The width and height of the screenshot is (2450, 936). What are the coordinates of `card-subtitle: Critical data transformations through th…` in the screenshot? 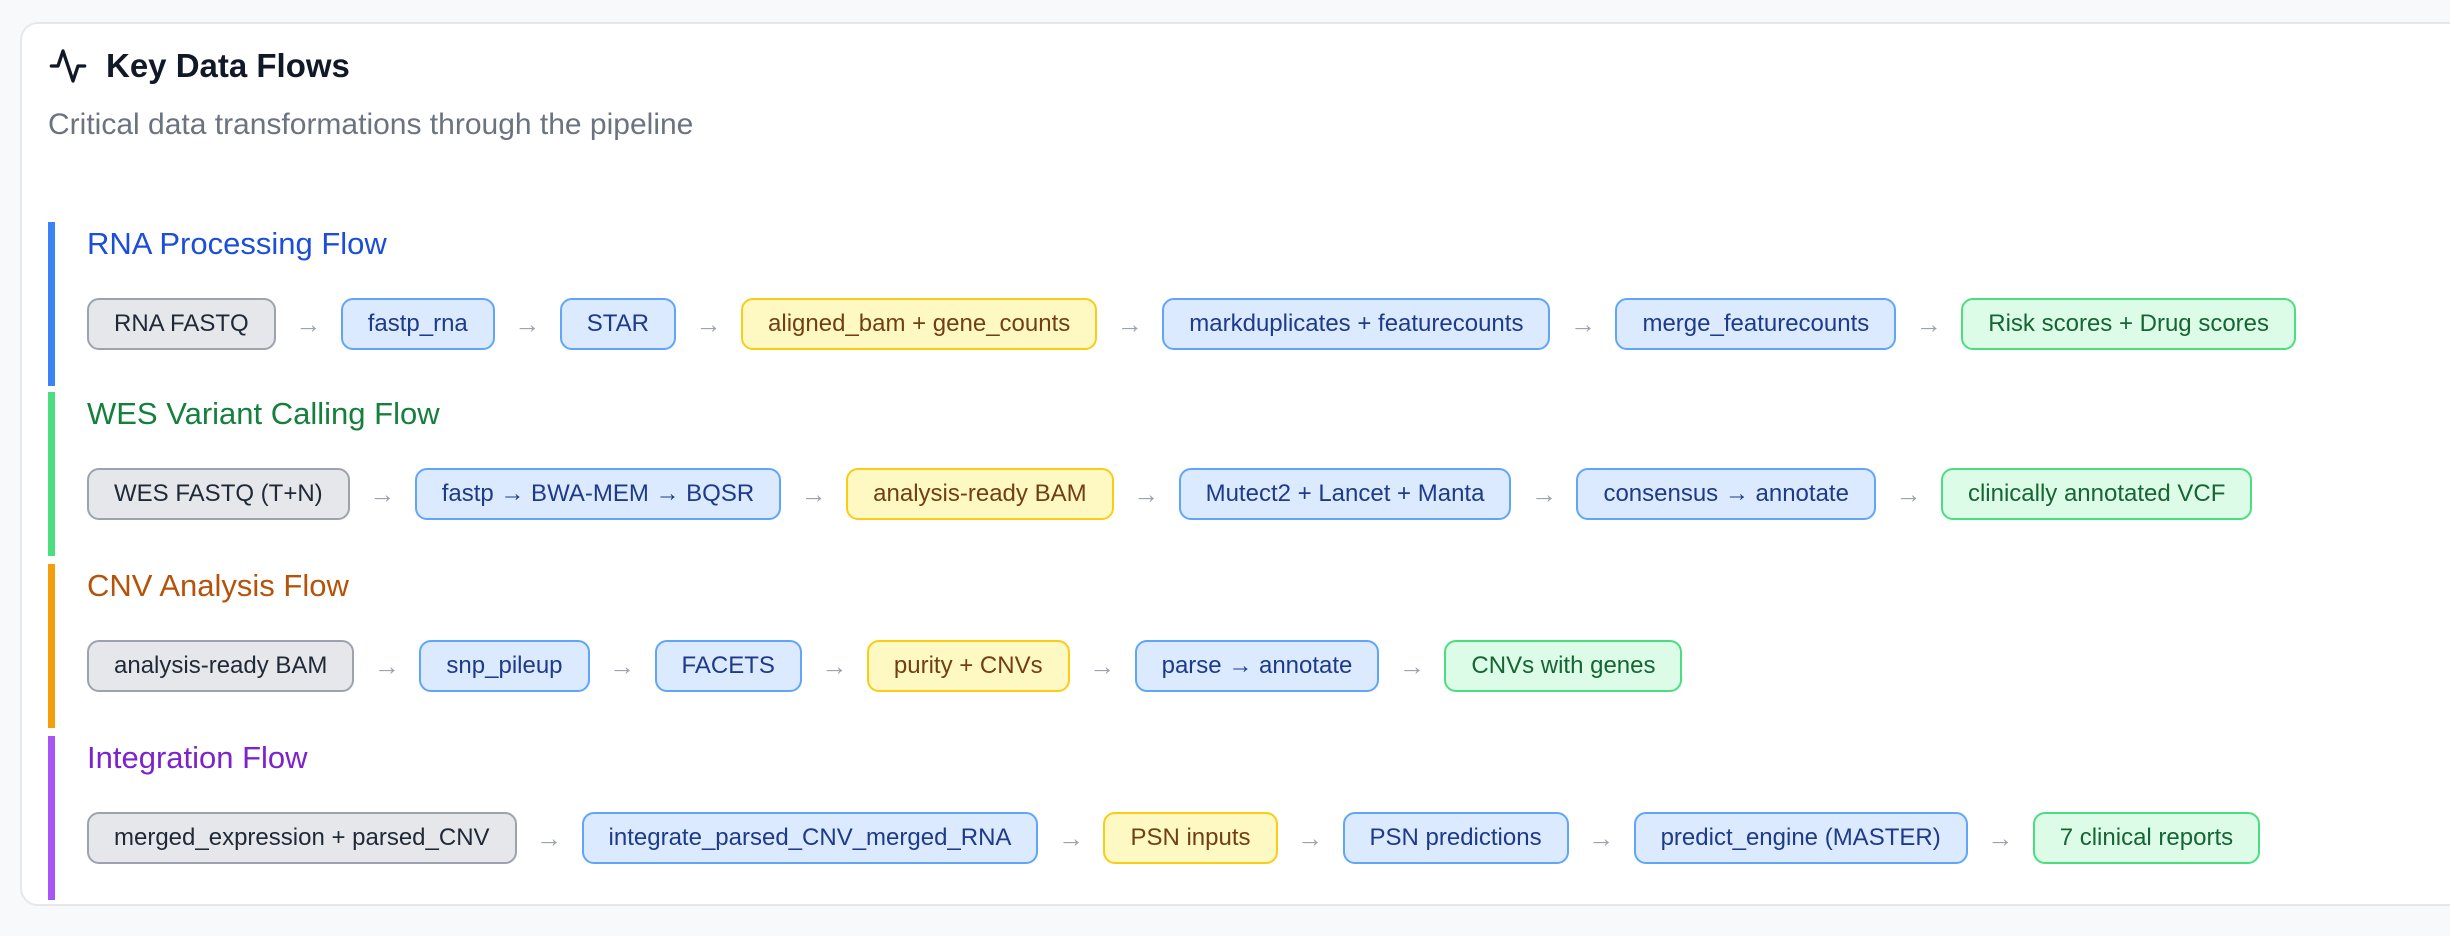 It's located at (371, 124).